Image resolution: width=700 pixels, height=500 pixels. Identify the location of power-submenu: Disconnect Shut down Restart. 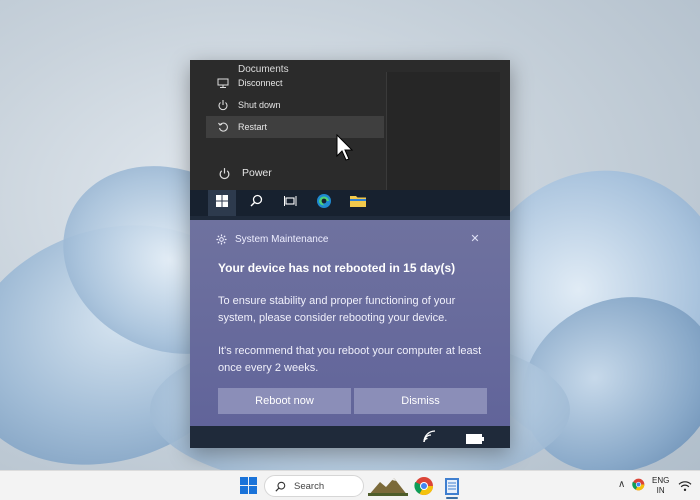
(295, 105).